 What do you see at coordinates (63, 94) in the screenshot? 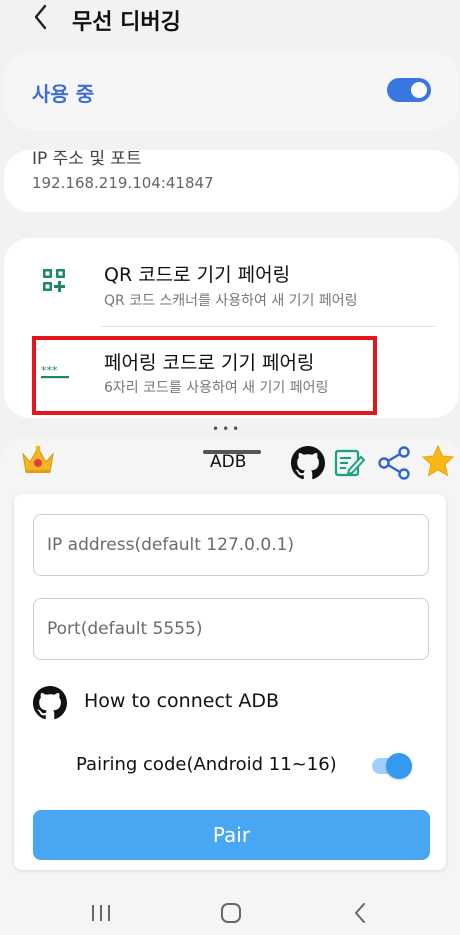
I see `in-use-label: 사용 중` at bounding box center [63, 94].